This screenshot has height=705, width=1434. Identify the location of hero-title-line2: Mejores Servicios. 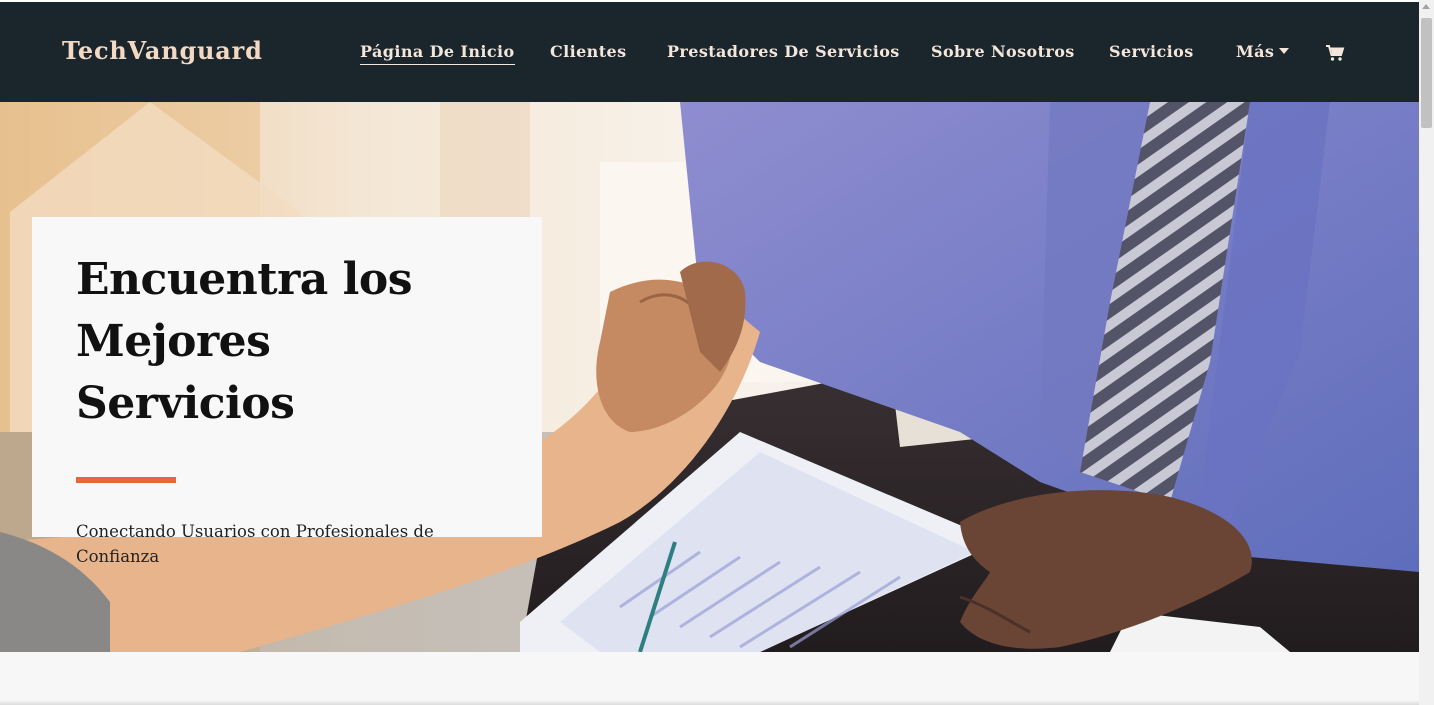
(185, 372).